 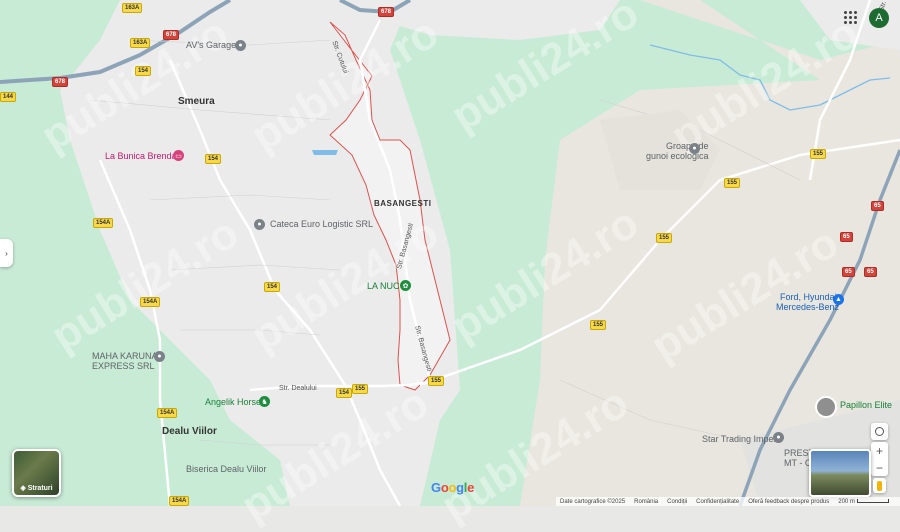 What do you see at coordinates (717, 502) in the screenshot?
I see `privacy-link: Confidențialitate` at bounding box center [717, 502].